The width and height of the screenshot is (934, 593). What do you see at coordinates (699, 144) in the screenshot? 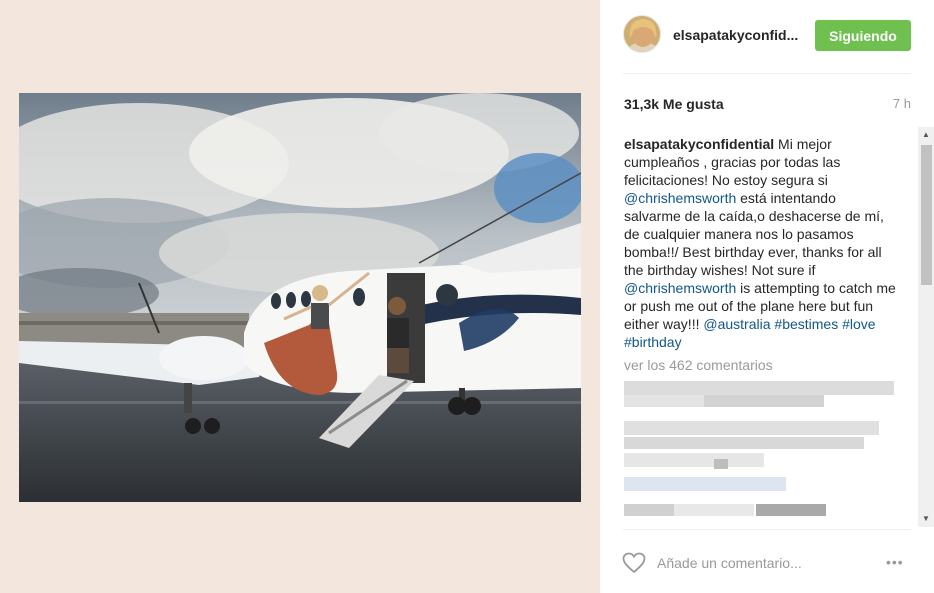
I see `caption-username: elsapatakyconfidential` at bounding box center [699, 144].